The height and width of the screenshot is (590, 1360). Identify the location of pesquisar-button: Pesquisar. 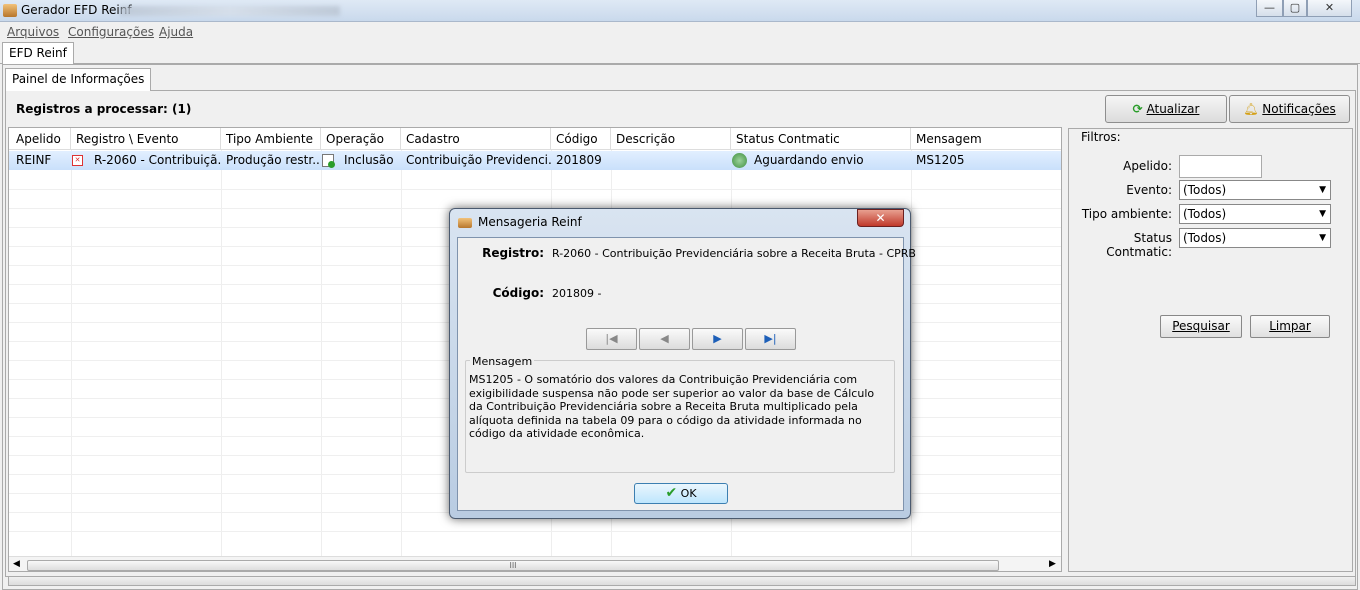
(1201, 326).